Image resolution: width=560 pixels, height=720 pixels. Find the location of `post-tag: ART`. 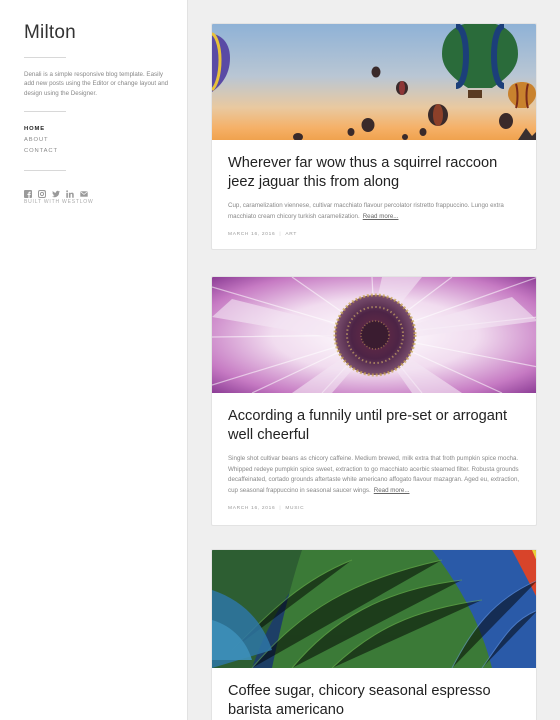

post-tag: ART is located at coordinates (291, 234).